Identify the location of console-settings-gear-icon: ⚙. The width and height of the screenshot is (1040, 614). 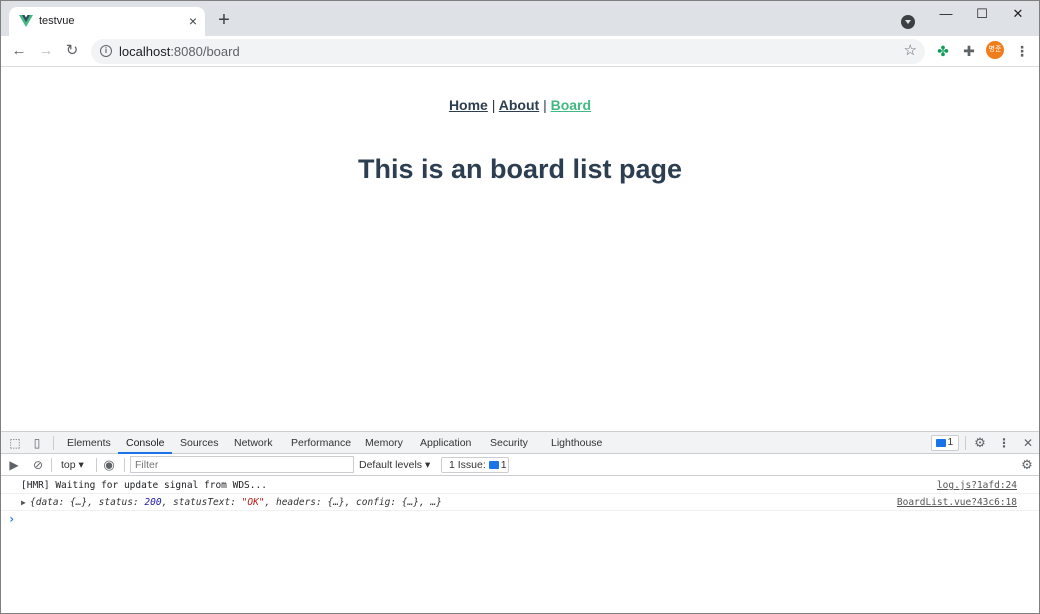
(1027, 465).